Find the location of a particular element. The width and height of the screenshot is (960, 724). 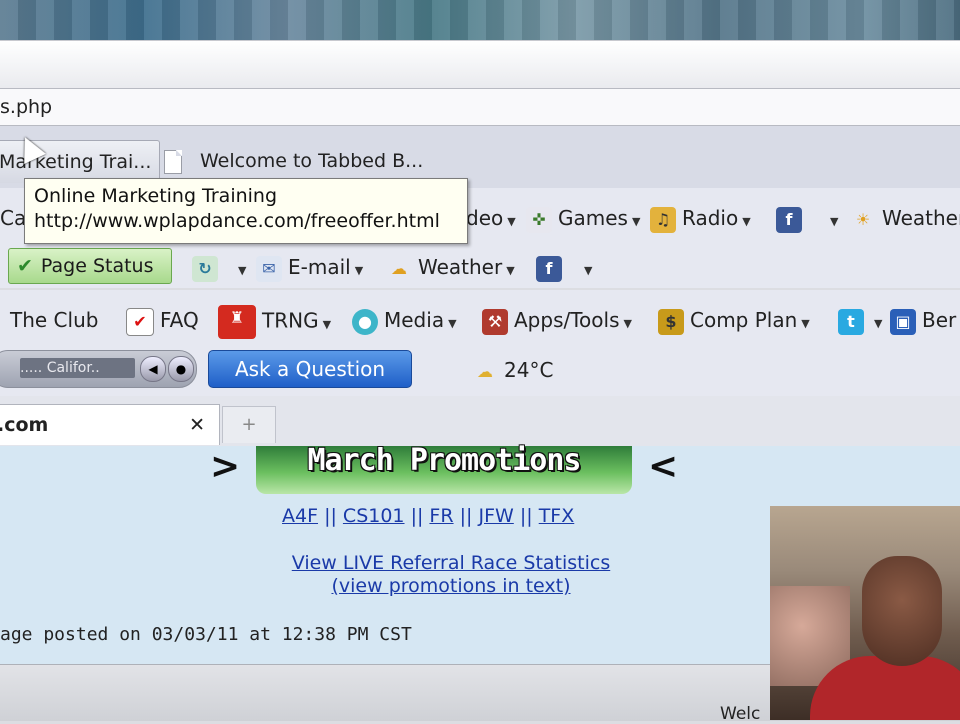

weather-sun-icon: ☀ is located at coordinates (863, 219).